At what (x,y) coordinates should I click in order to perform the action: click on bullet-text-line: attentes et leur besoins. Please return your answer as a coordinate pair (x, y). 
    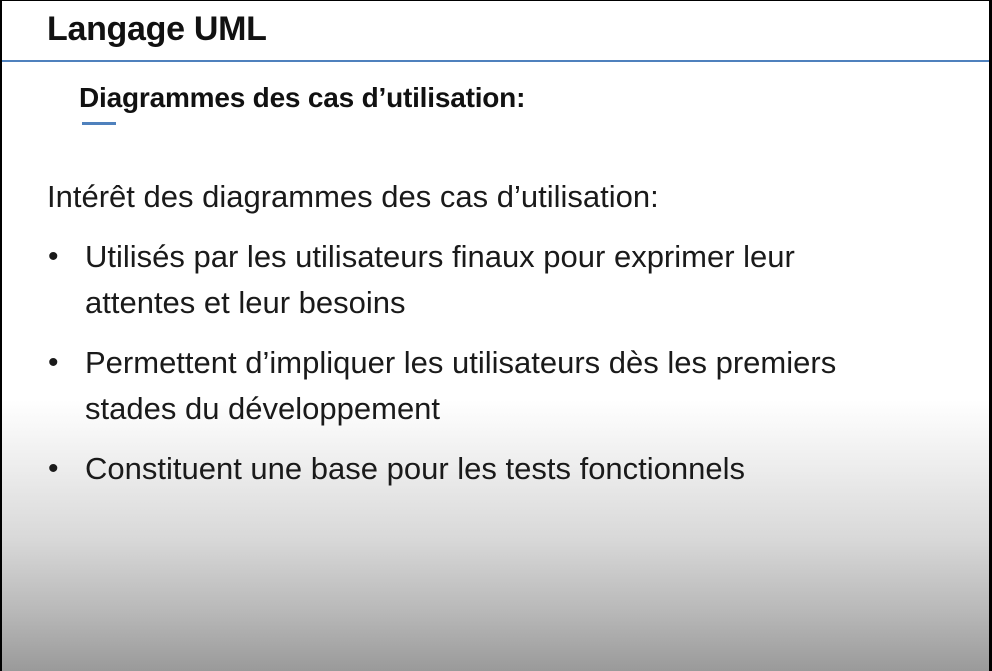
    Looking at the image, I should click on (245, 302).